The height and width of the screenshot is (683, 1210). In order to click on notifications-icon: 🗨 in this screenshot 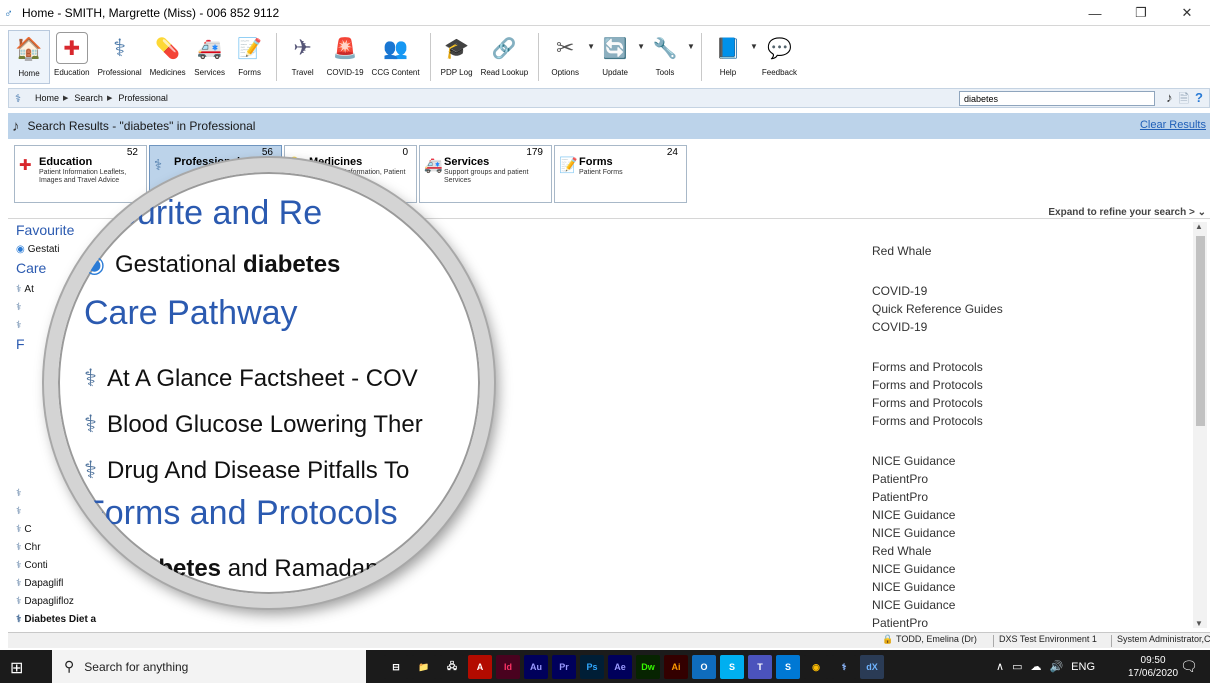, I will do `click(1189, 666)`.